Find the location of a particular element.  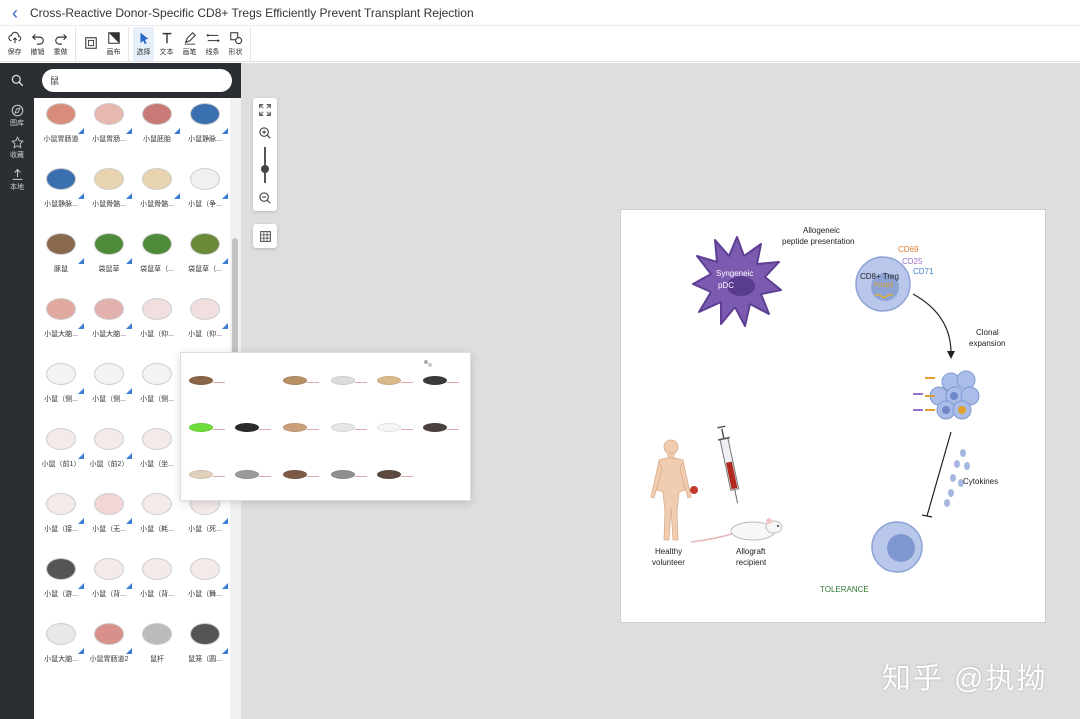

mouse-recipient is located at coordinates (736, 530).